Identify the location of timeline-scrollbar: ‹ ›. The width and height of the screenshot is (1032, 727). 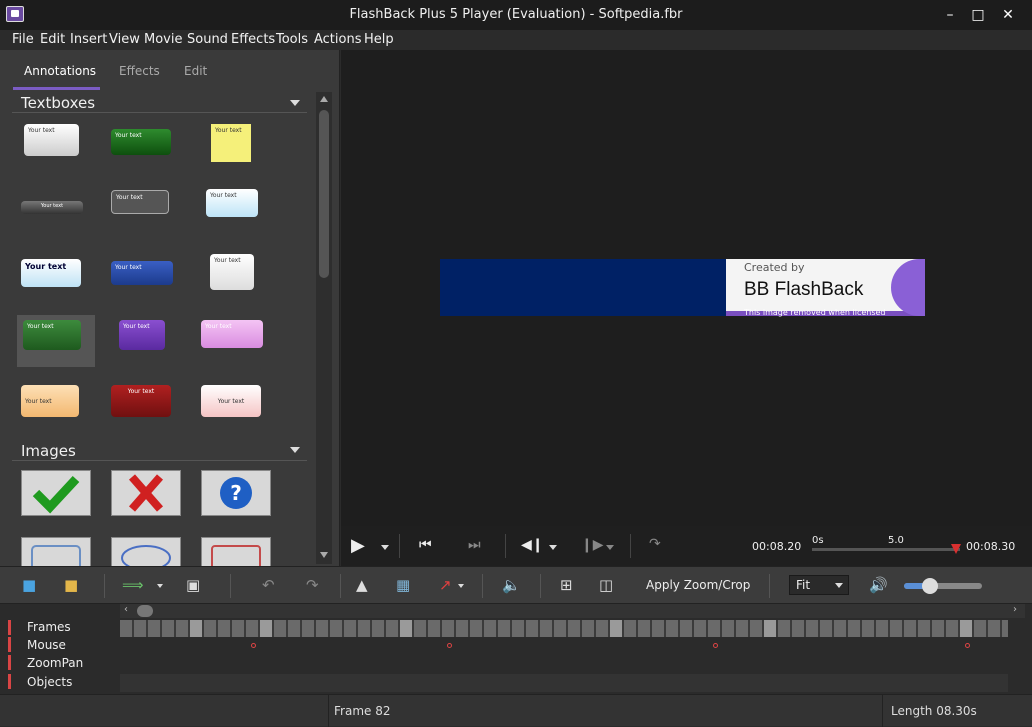
(572, 611).